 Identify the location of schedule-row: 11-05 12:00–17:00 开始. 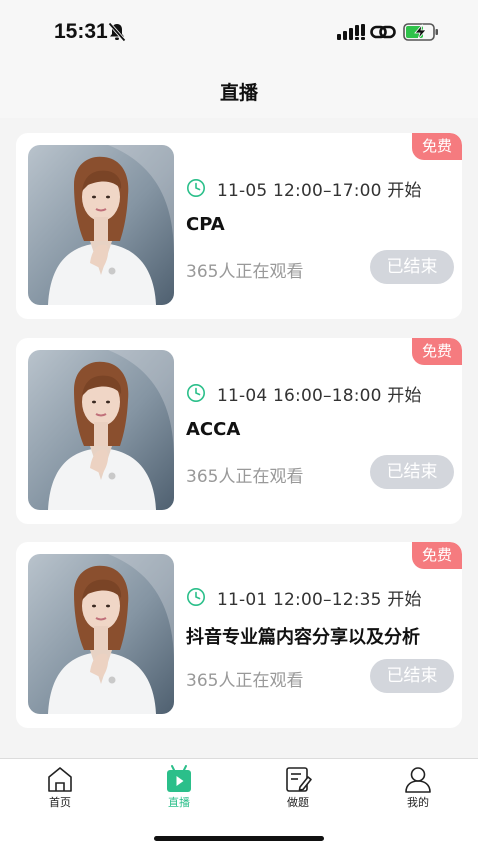
(304, 189).